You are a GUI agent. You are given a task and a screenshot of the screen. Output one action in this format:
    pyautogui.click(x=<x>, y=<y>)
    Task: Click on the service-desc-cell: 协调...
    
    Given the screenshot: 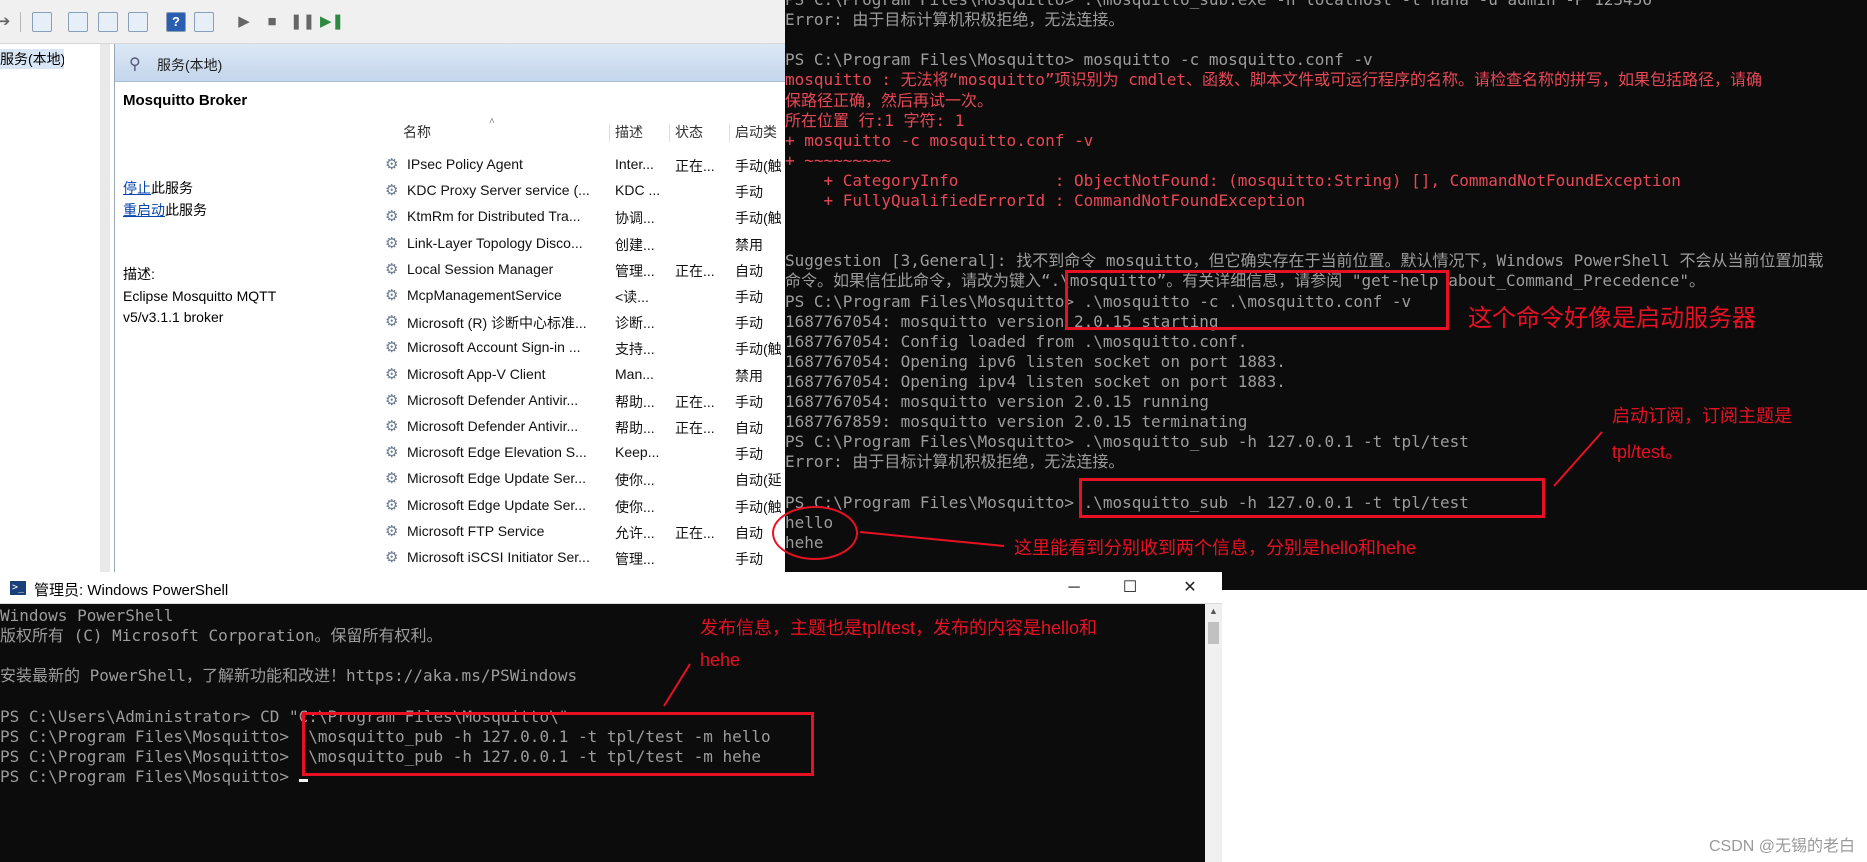 What is the action you would take?
    pyautogui.click(x=635, y=218)
    